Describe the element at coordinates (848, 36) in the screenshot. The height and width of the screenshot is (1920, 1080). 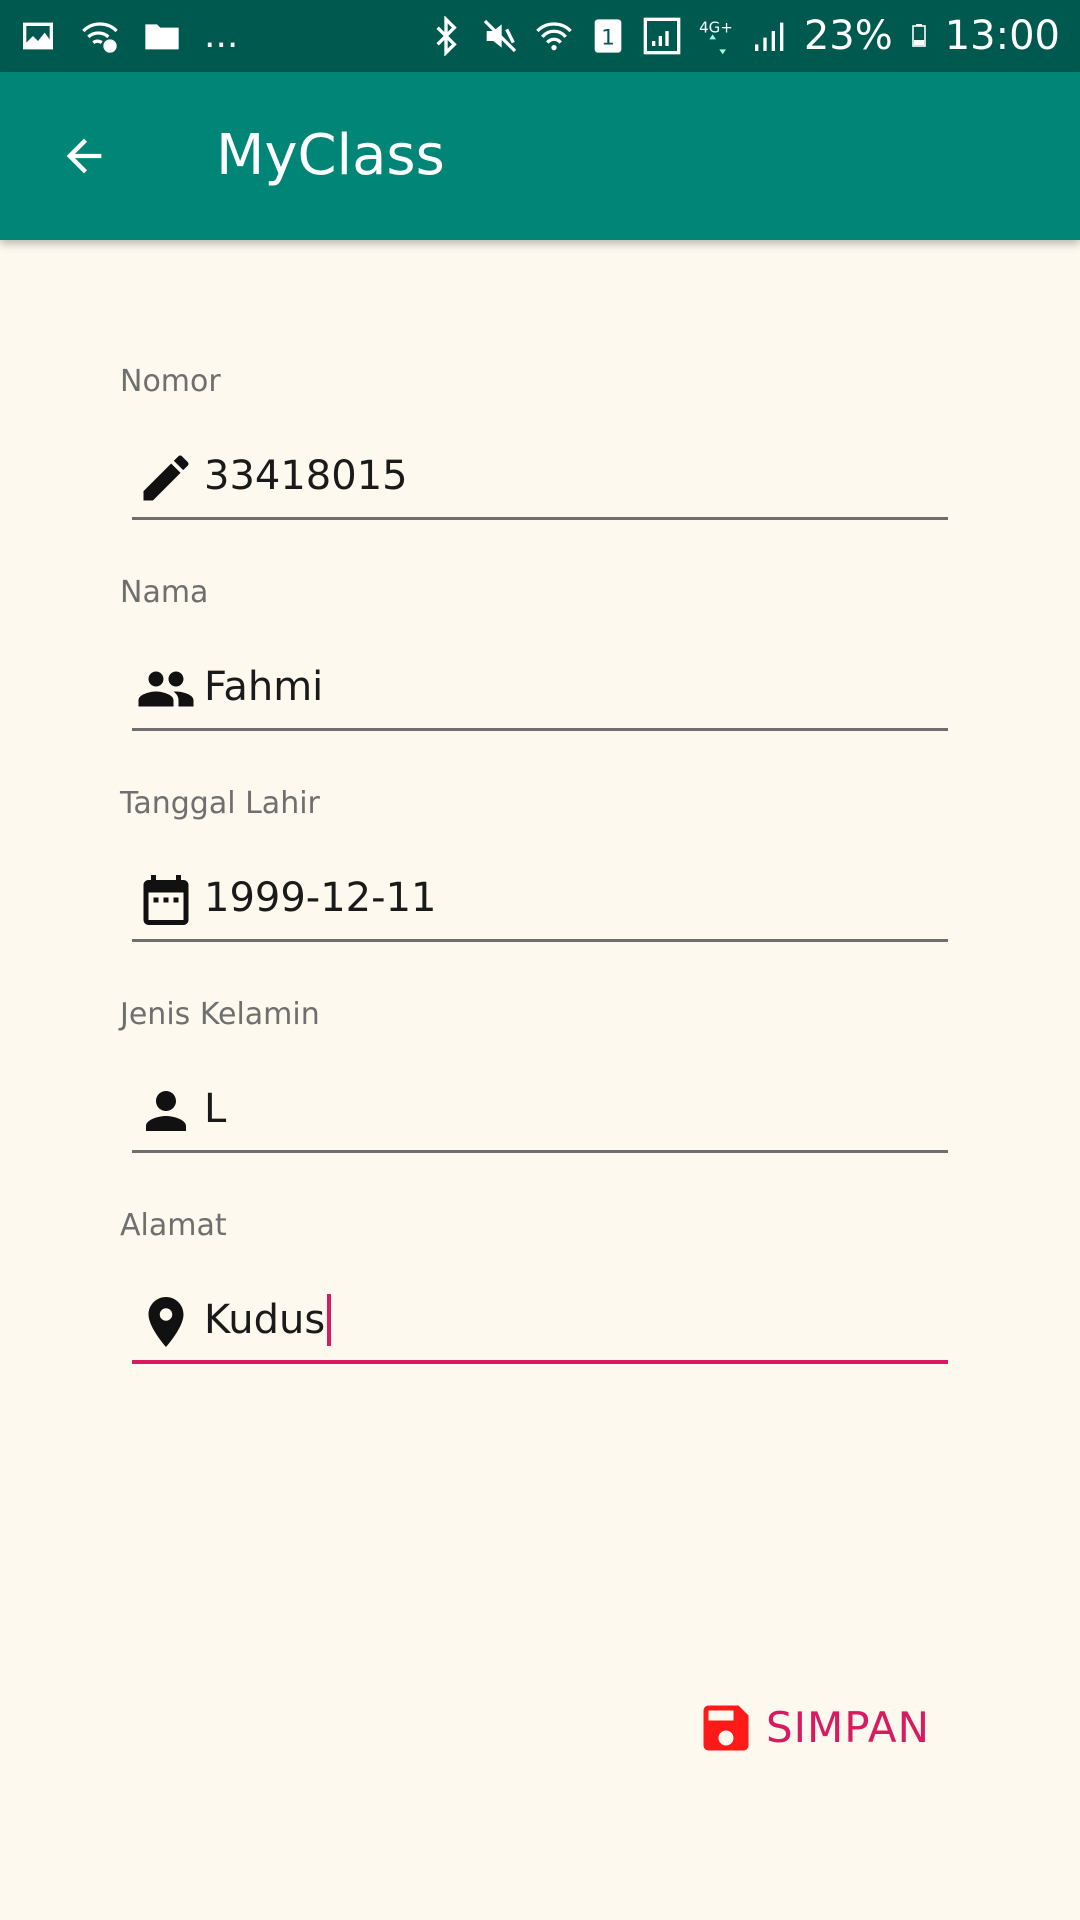
I see `battery-percent: 23%` at that location.